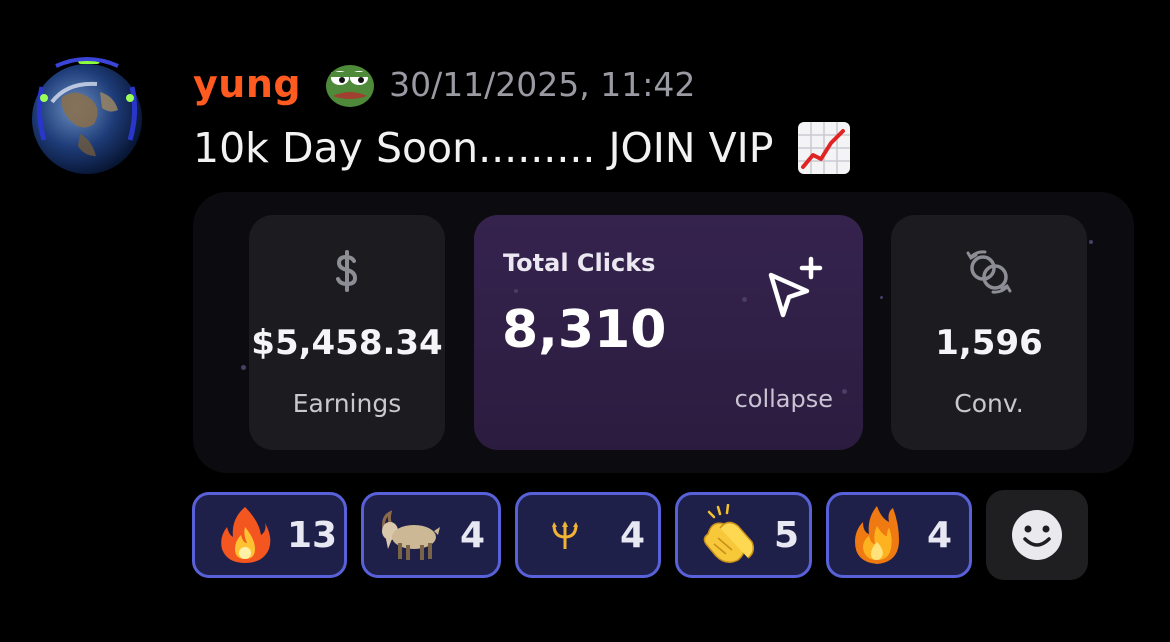 The image size is (1170, 642). I want to click on reaction-flame: 4, so click(899, 535).